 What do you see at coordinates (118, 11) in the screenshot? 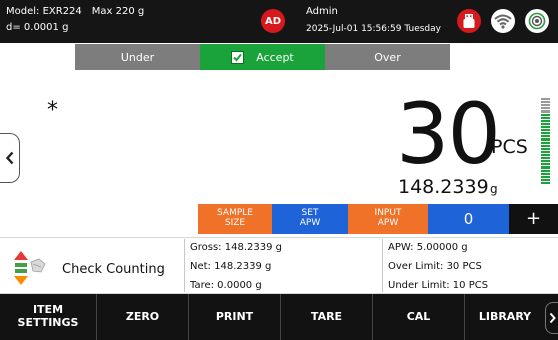
I see `max-capacity-label: Max 220 g` at bounding box center [118, 11].